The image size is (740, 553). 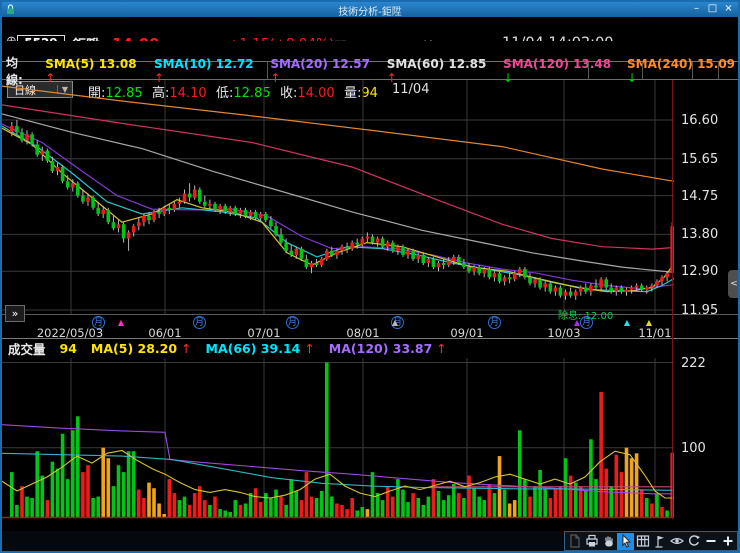 I want to click on pan-hand-button, so click(x=608, y=541).